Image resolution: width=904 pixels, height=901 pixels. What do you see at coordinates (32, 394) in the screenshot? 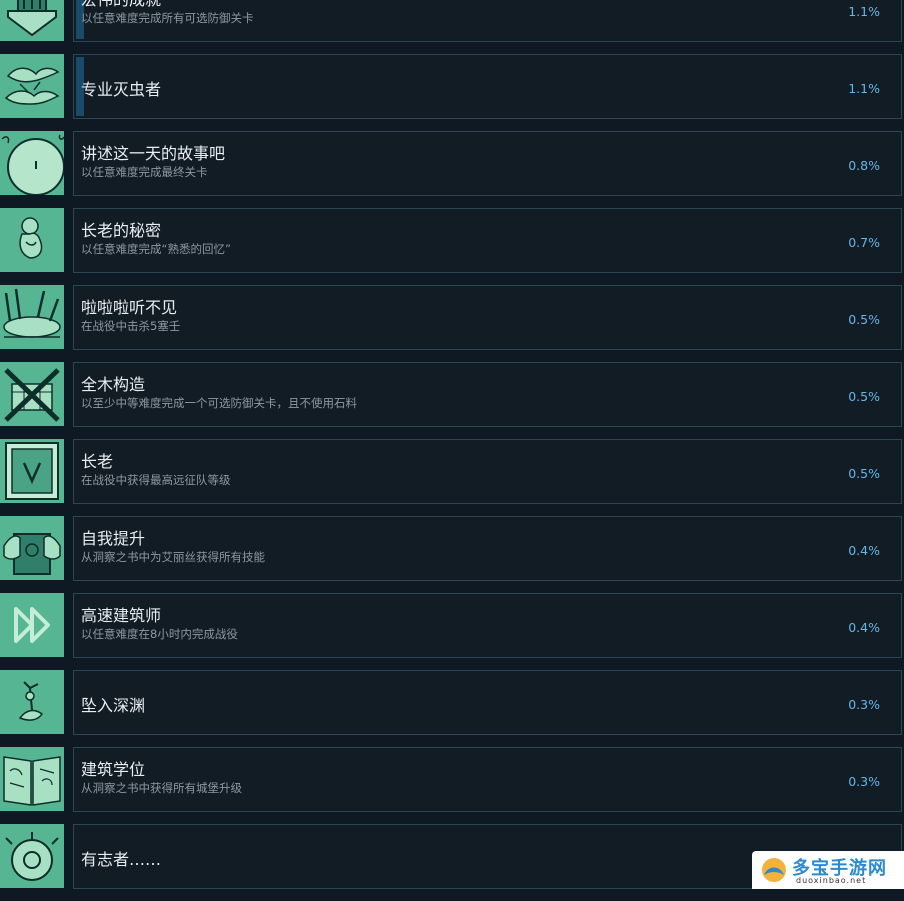
I see `crossed-stone-icon` at bounding box center [32, 394].